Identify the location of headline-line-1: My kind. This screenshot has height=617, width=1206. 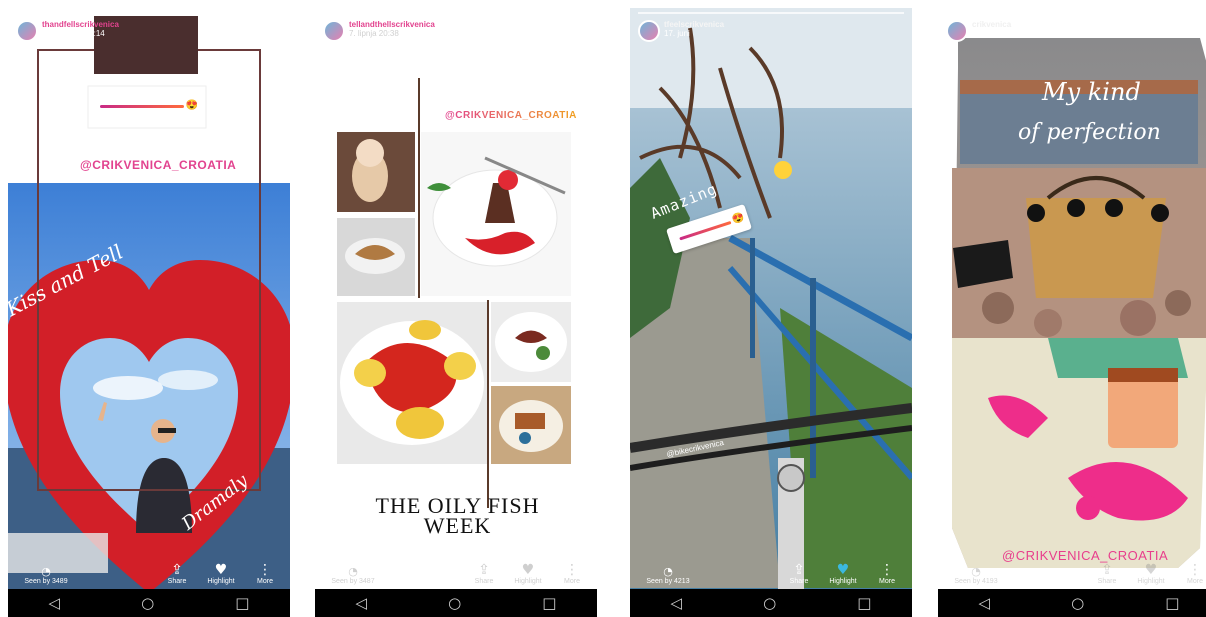
(1091, 92).